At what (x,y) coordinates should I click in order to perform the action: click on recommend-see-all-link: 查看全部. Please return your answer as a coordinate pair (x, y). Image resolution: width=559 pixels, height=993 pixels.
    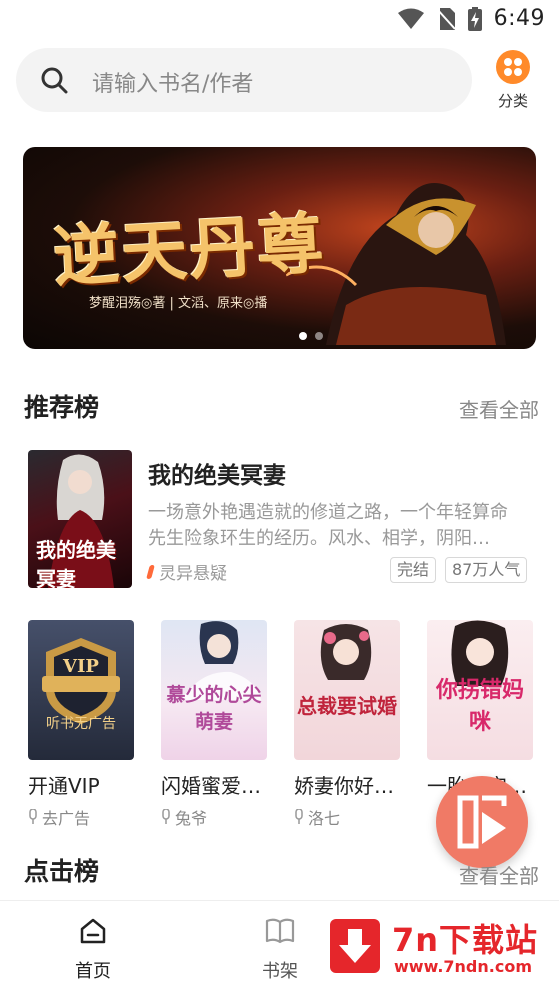
    Looking at the image, I should click on (499, 408).